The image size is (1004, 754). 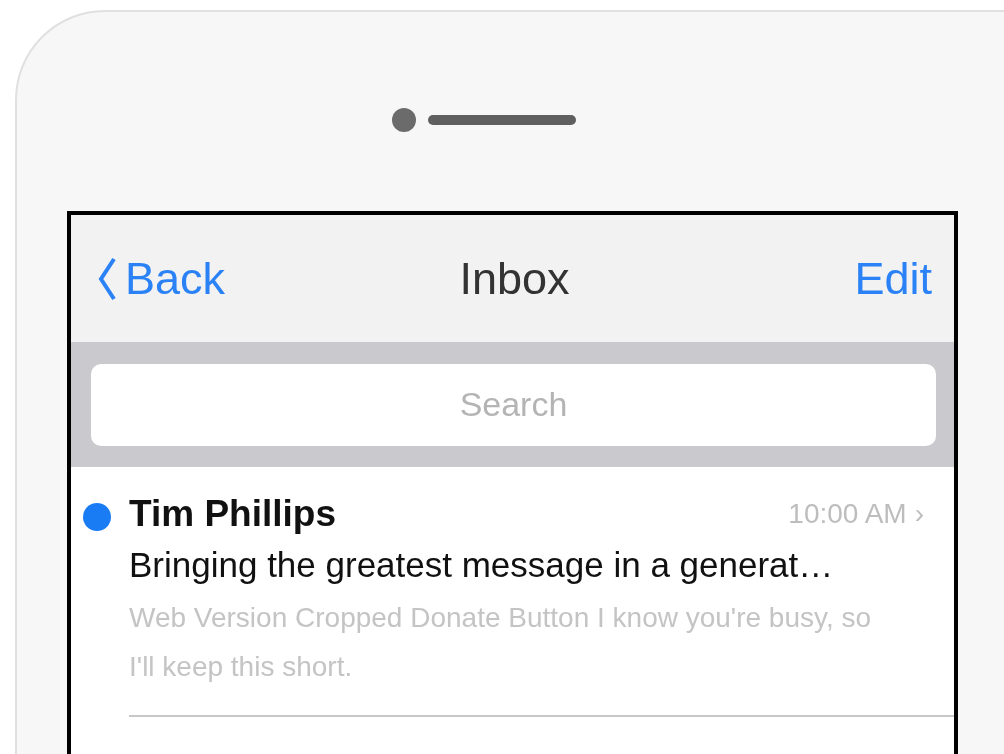 I want to click on edit-button: Edit, so click(x=893, y=278).